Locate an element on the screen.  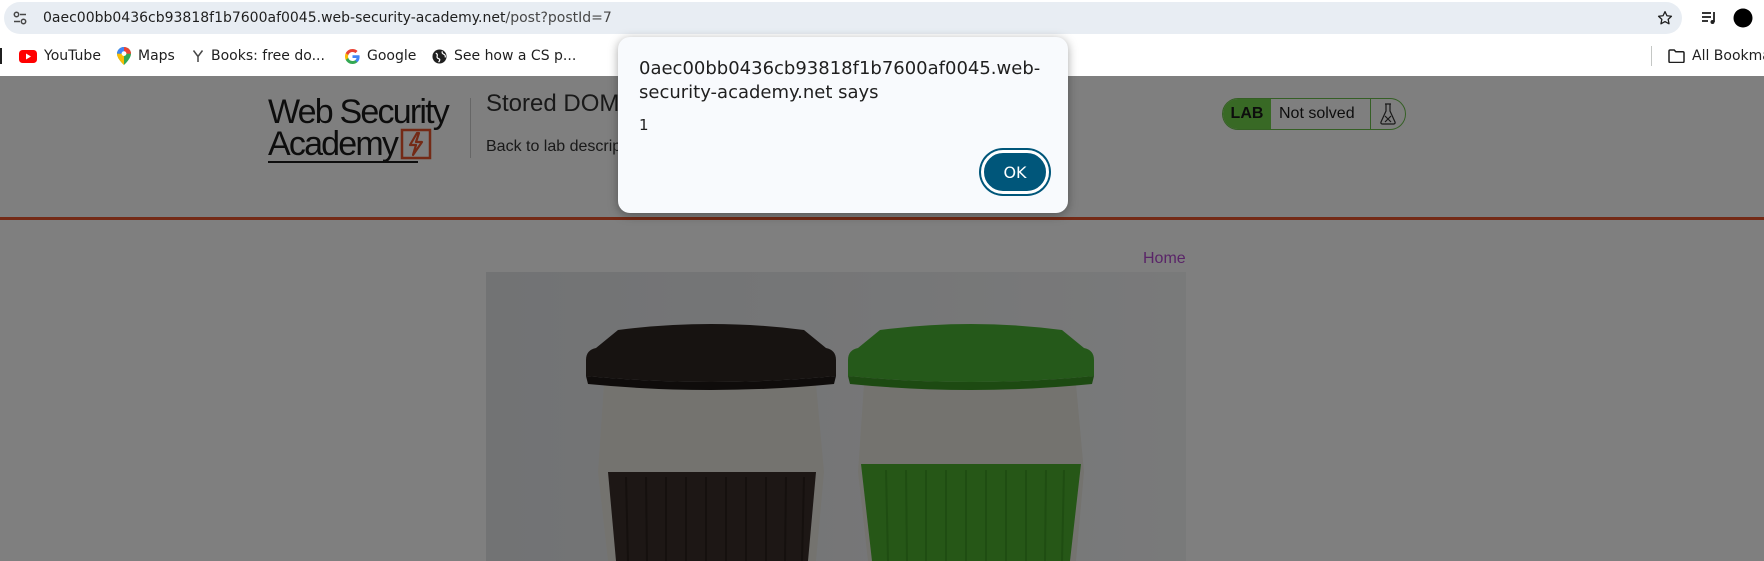
globe-icon is located at coordinates (439, 56).